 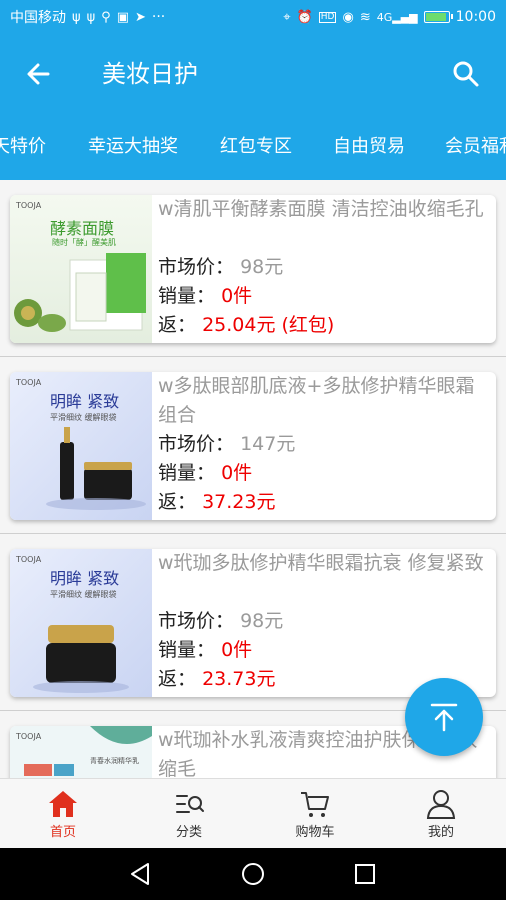 I want to click on page-title: 美妆日护, so click(x=150, y=74).